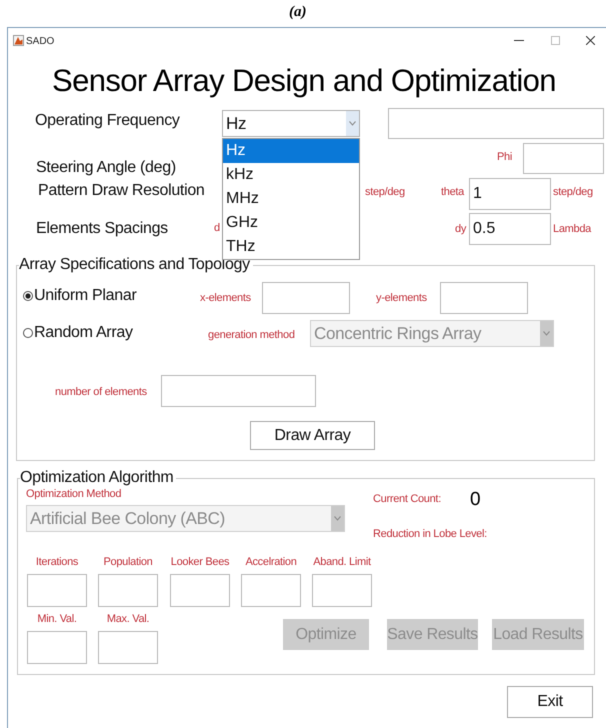  What do you see at coordinates (555, 40) in the screenshot?
I see `maximize-icon` at bounding box center [555, 40].